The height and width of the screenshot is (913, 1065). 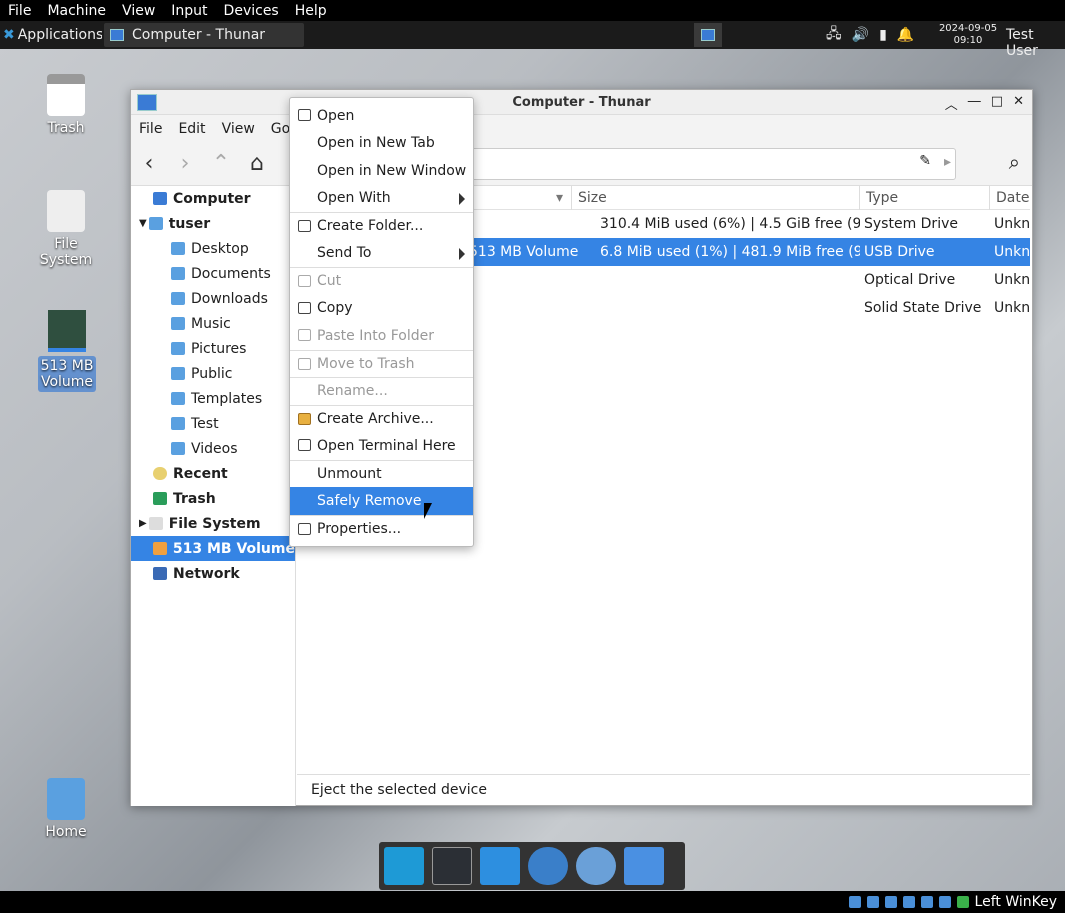 I want to click on menu-label: Open in New Window, so click(x=392, y=170).